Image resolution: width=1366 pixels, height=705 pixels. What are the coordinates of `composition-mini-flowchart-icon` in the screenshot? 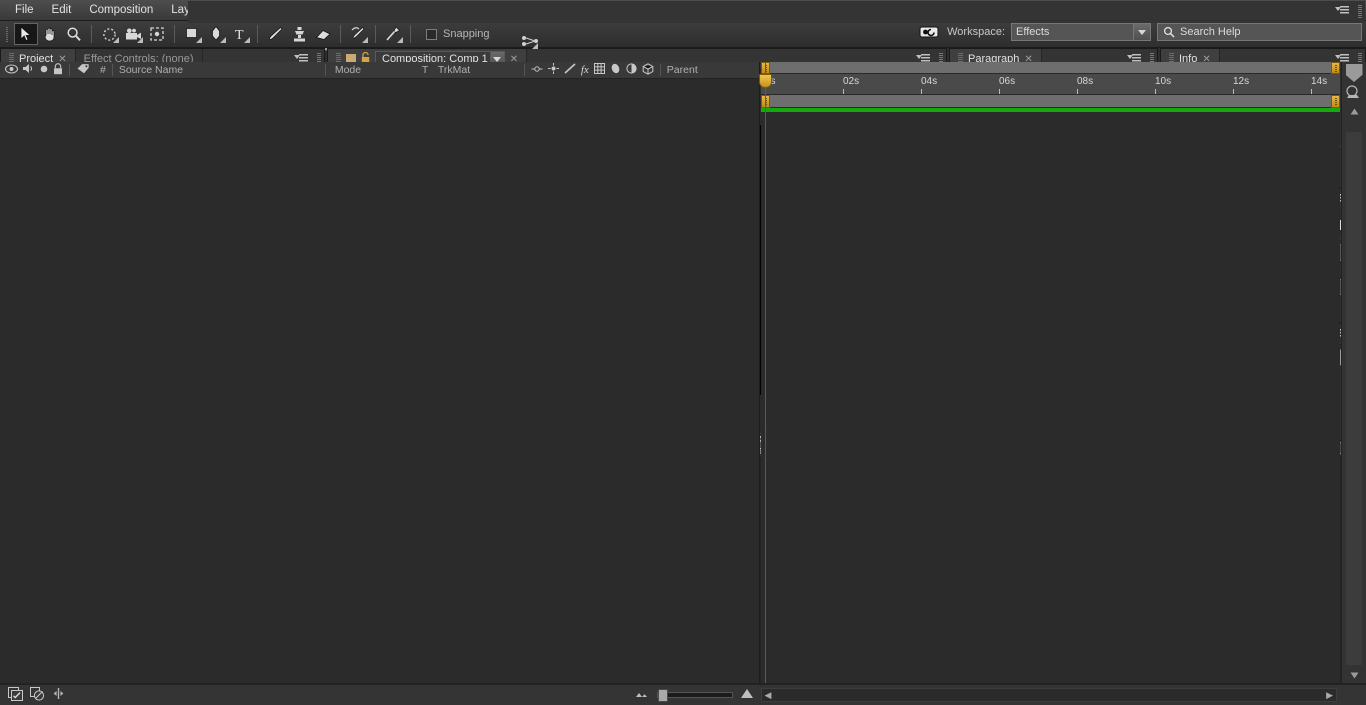 It's located at (37, 695).